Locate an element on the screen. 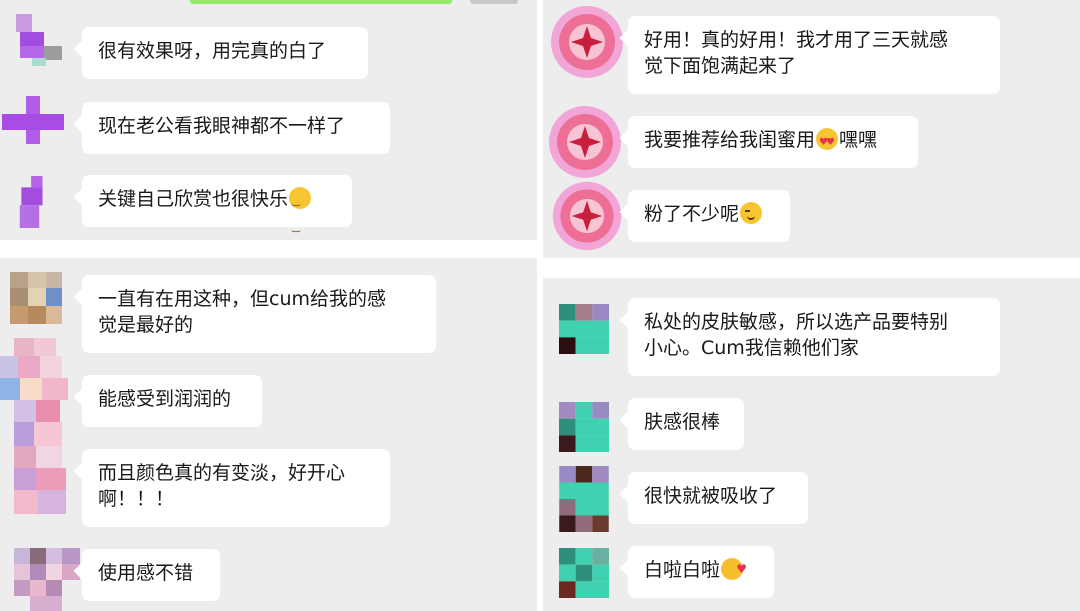 The width and height of the screenshot is (1080, 611). message-text-suffix: 嘿嘿 is located at coordinates (858, 140).